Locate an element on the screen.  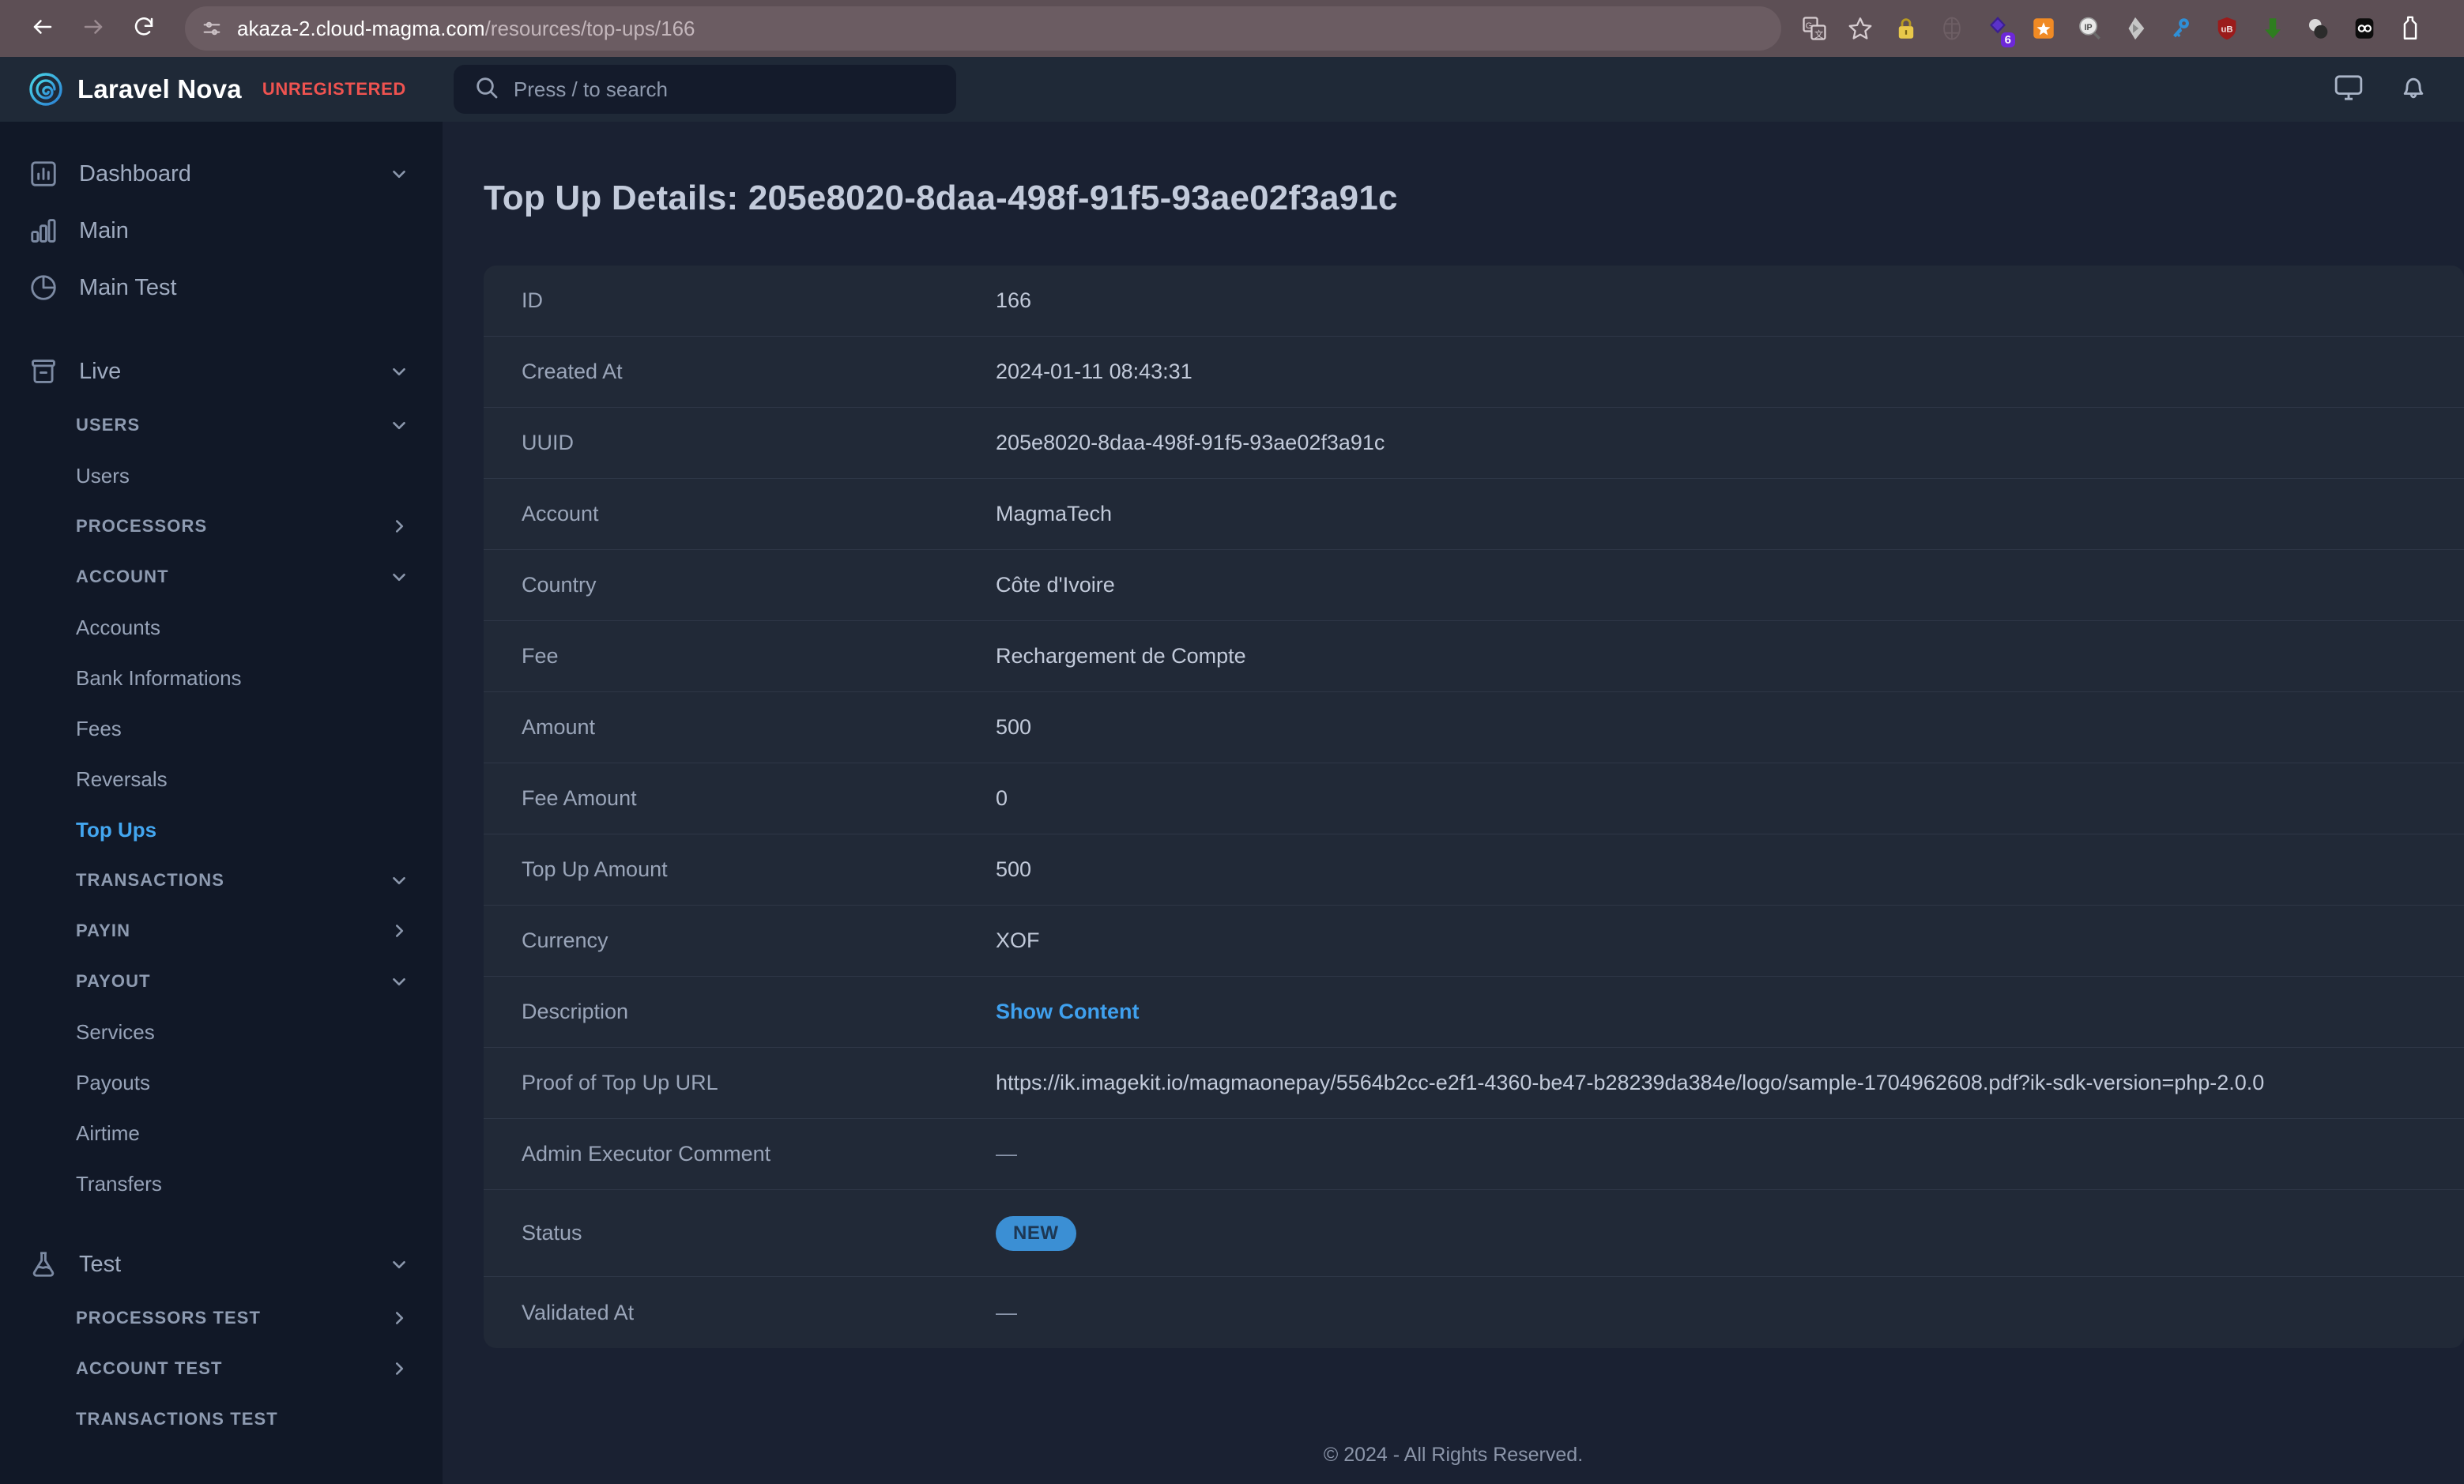
back-arrow-icon is located at coordinates (43, 29).